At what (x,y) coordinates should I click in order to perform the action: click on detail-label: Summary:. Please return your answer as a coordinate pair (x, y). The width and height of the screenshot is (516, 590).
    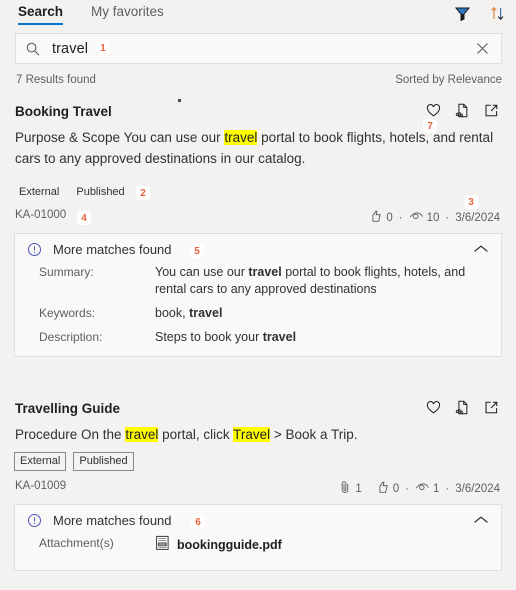
    Looking at the image, I should click on (66, 272).